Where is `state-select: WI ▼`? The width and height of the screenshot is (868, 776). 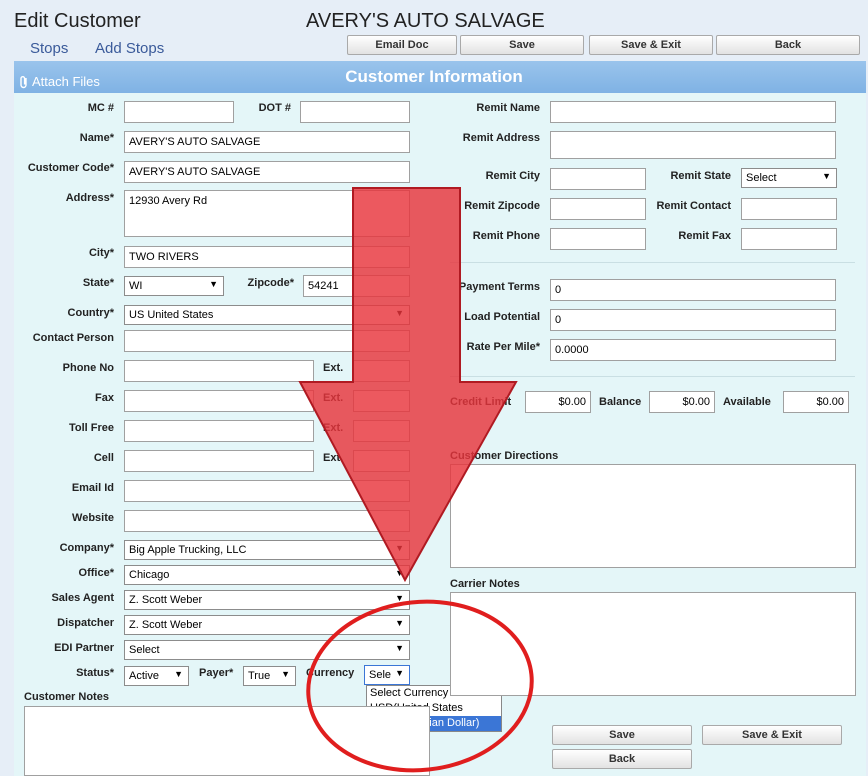
state-select: WI ▼ is located at coordinates (174, 286).